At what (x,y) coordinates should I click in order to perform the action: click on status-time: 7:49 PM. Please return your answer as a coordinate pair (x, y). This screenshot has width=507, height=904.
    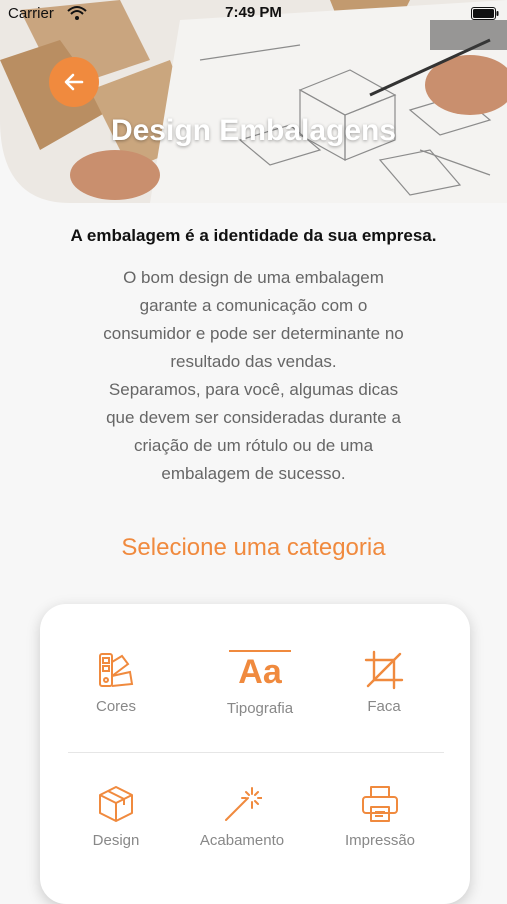
    Looking at the image, I should click on (253, 12).